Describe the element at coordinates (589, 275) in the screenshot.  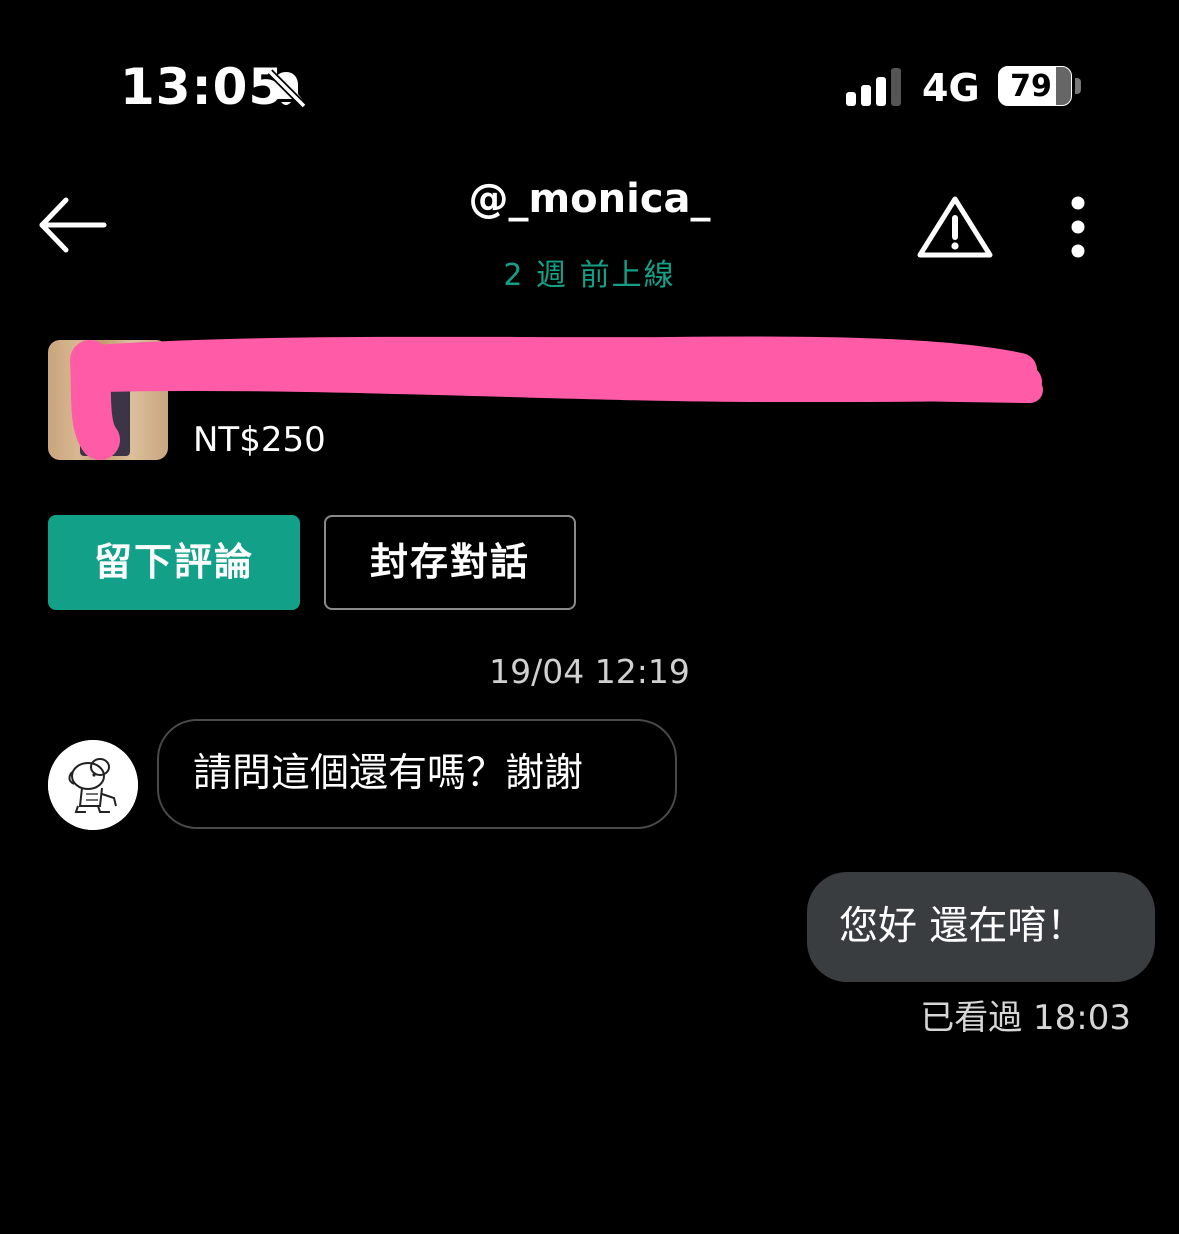
I see `last-seen-status: 2 週 前上線` at that location.